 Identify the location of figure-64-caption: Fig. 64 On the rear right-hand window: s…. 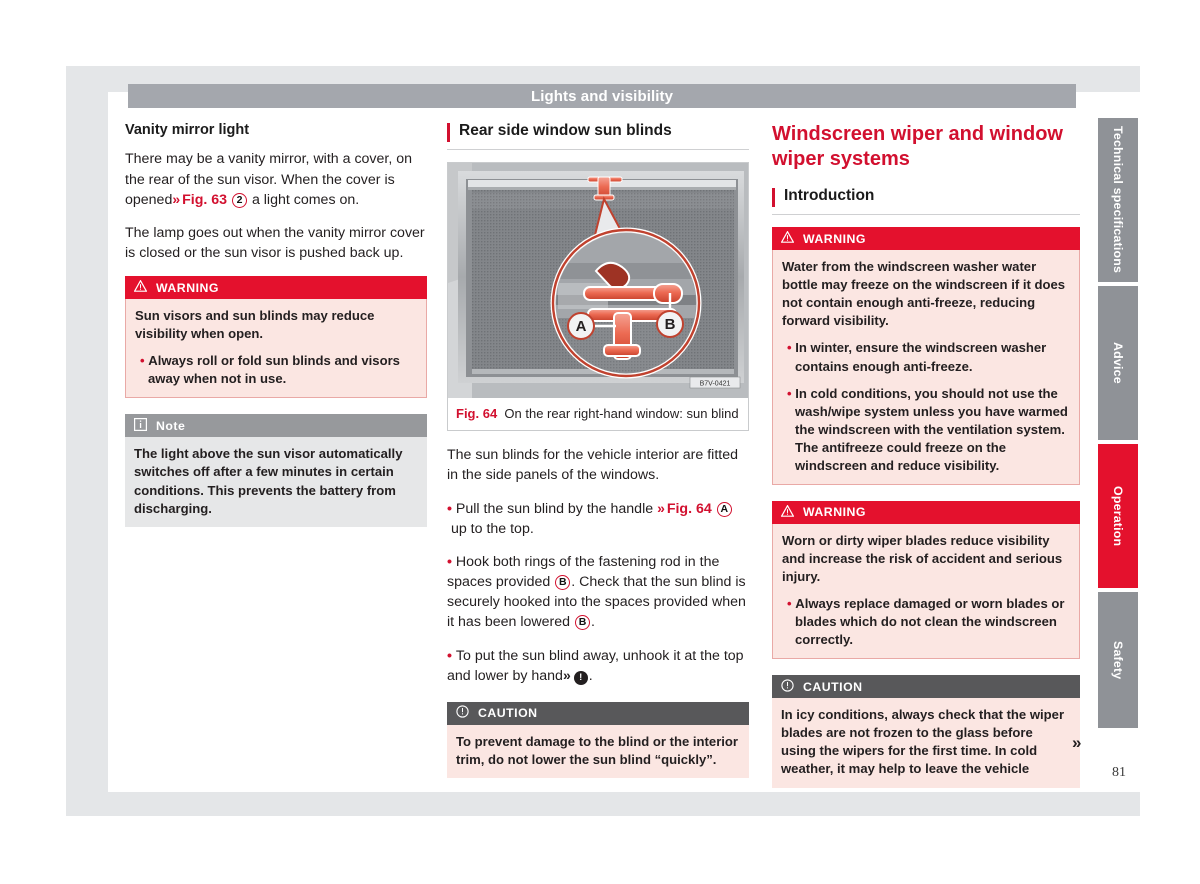
(598, 414).